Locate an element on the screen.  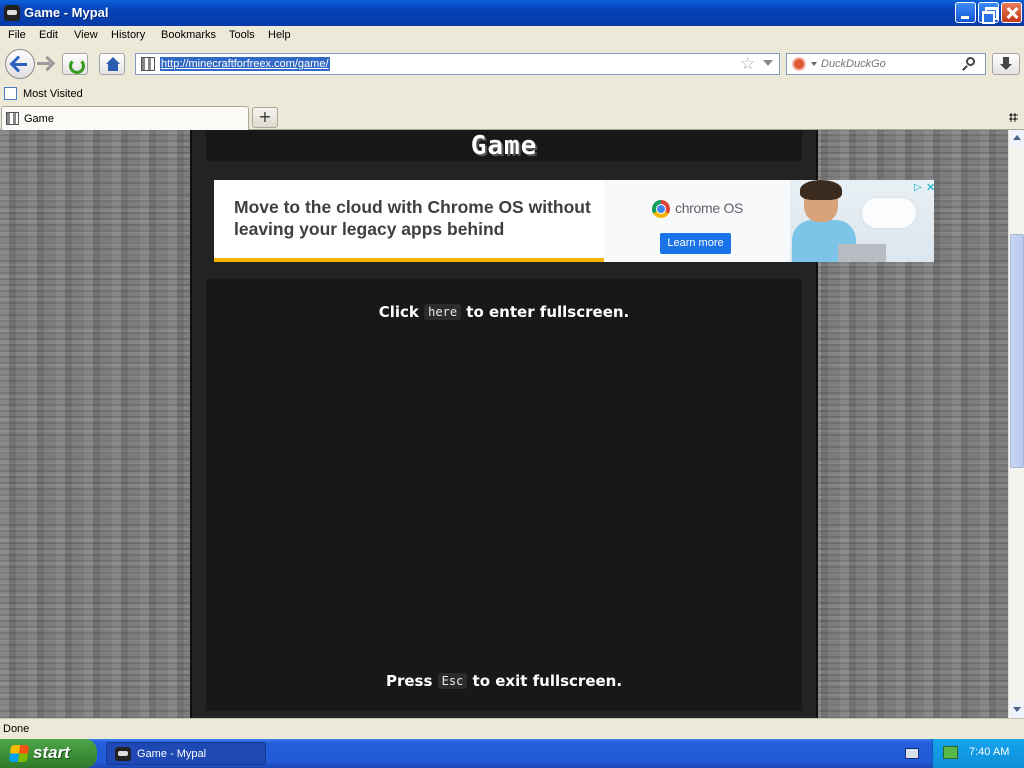
status-bar: Done is located at coordinates (512, 728).